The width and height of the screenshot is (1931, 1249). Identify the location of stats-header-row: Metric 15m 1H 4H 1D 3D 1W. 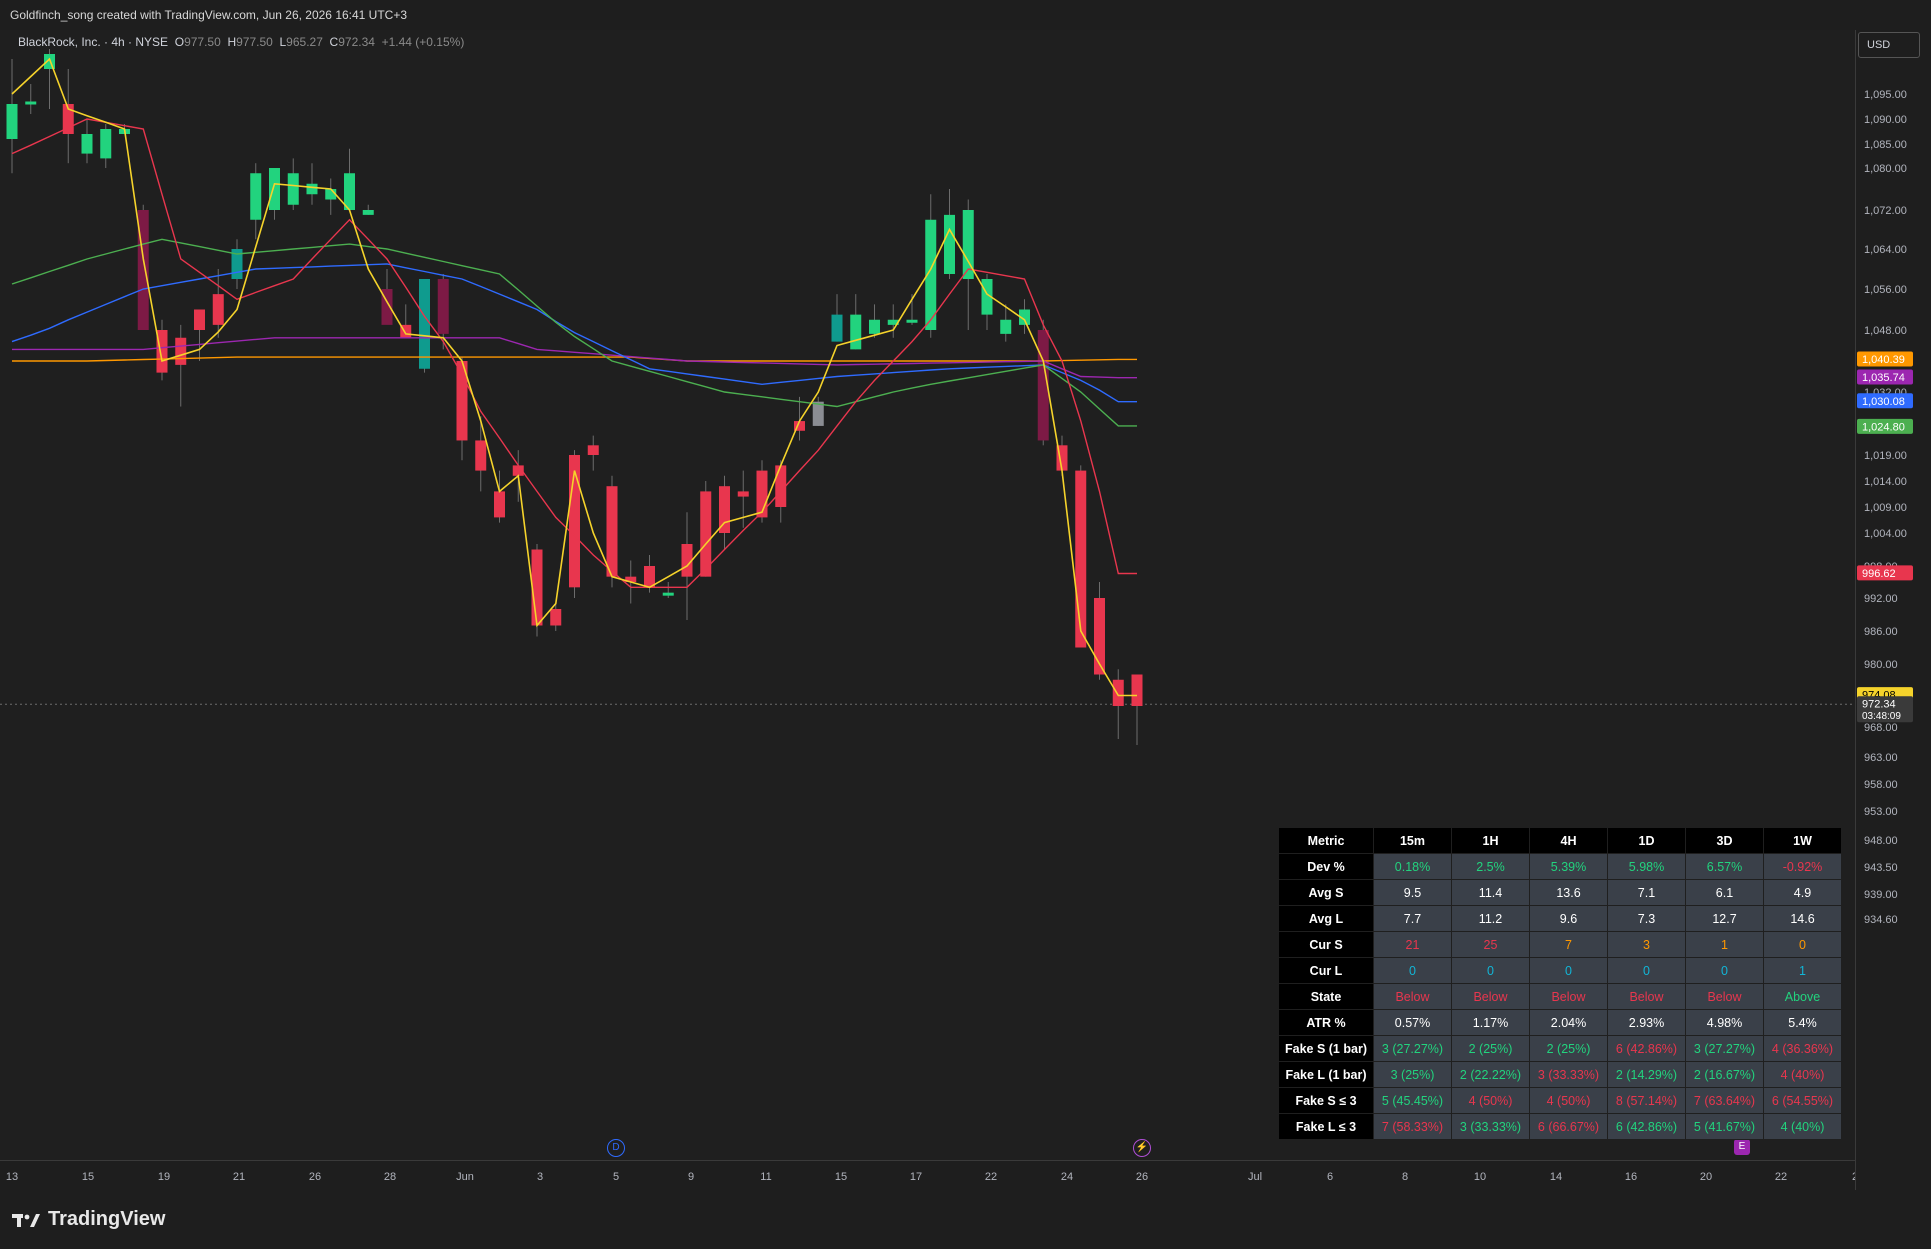
(1560, 840).